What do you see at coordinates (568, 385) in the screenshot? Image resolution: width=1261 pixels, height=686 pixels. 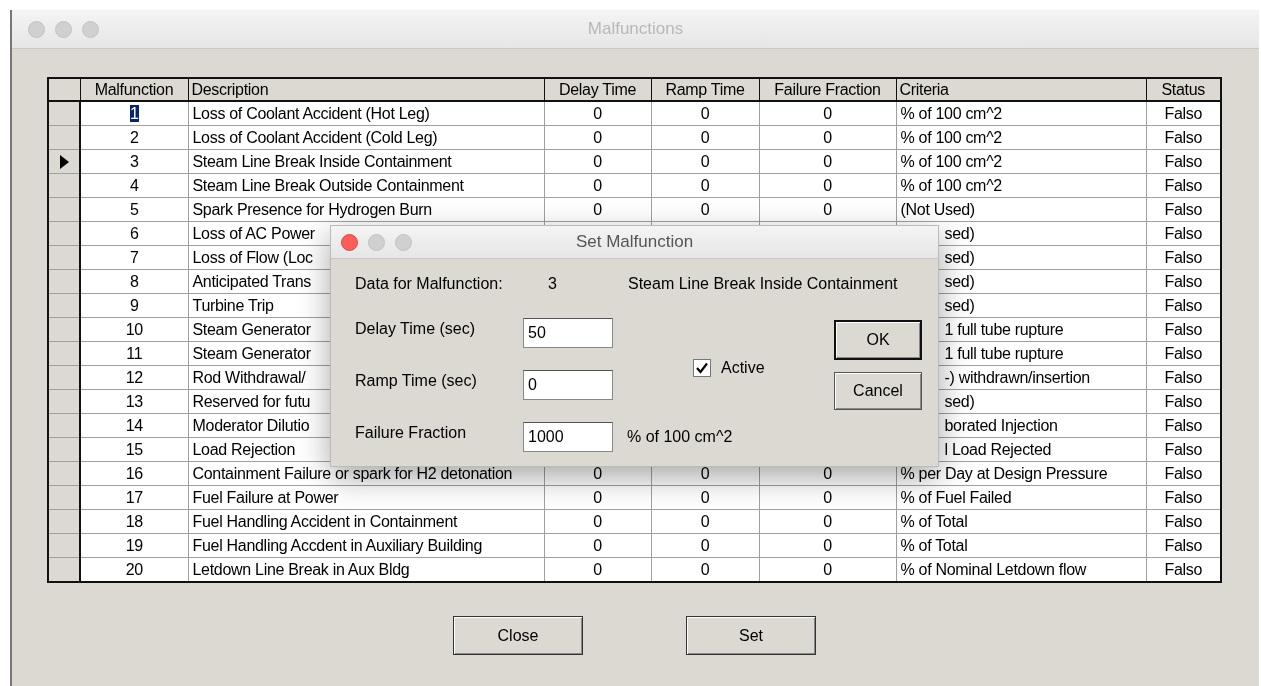 I see `input-field: 0` at bounding box center [568, 385].